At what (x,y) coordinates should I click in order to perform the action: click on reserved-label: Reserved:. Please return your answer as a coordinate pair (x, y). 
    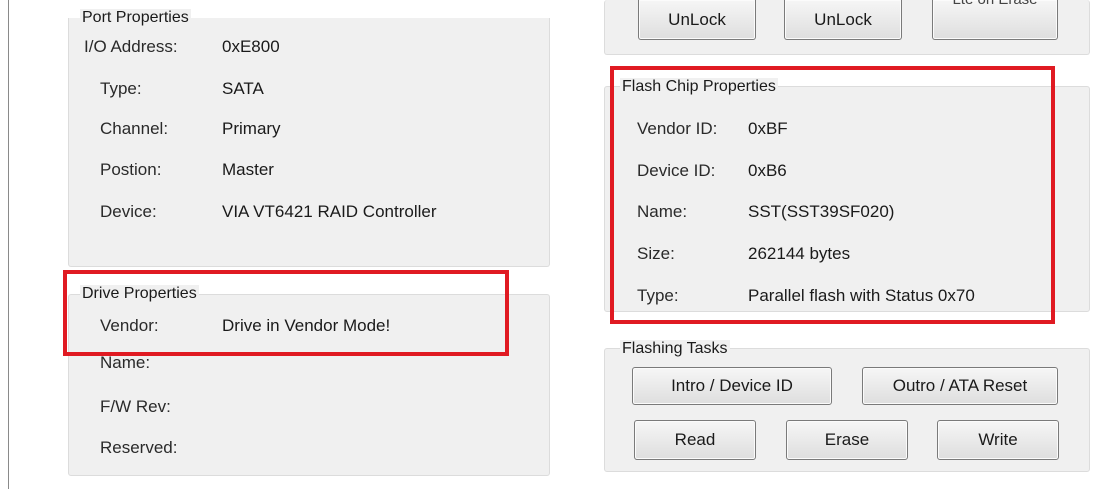
    Looking at the image, I should click on (139, 447).